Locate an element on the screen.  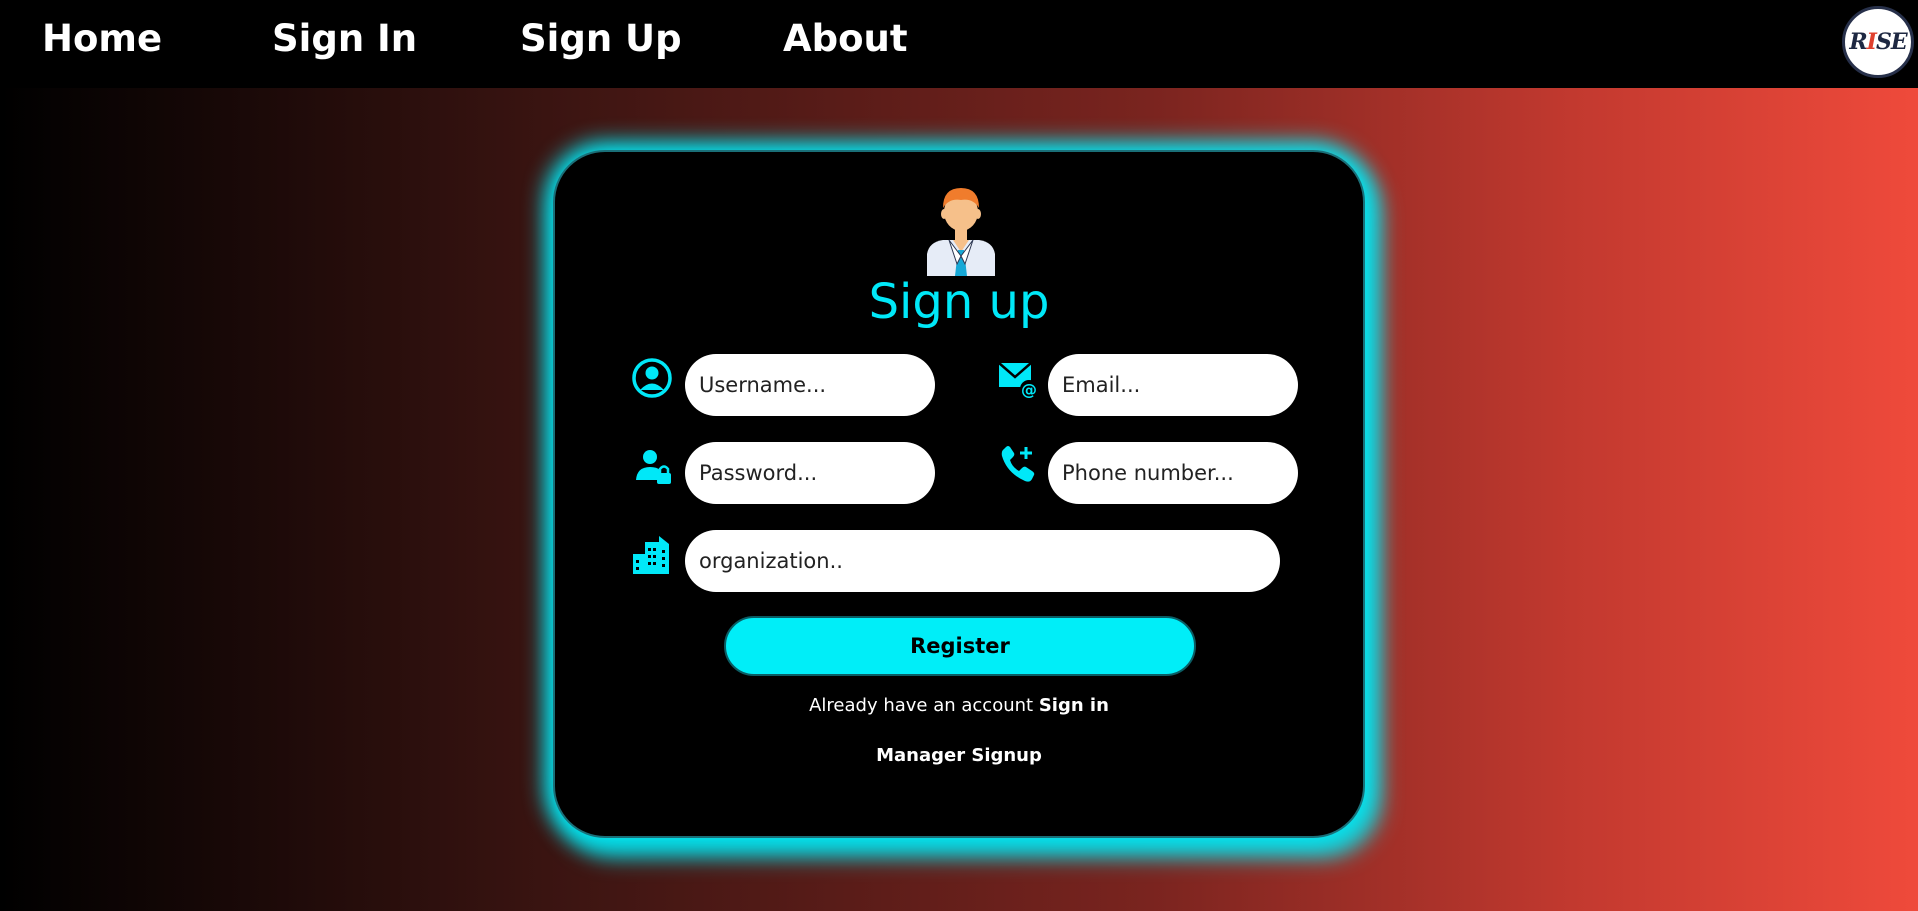
top-navbar: Home Sign In Sign Up About RISE is located at coordinates (959, 44).